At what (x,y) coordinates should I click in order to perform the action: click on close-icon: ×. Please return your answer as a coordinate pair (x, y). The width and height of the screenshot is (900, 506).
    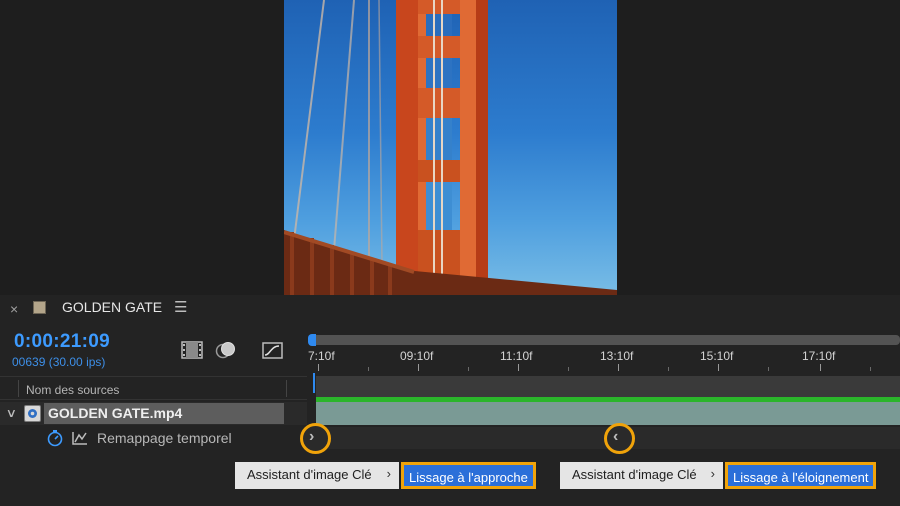
    Looking at the image, I should click on (14, 309).